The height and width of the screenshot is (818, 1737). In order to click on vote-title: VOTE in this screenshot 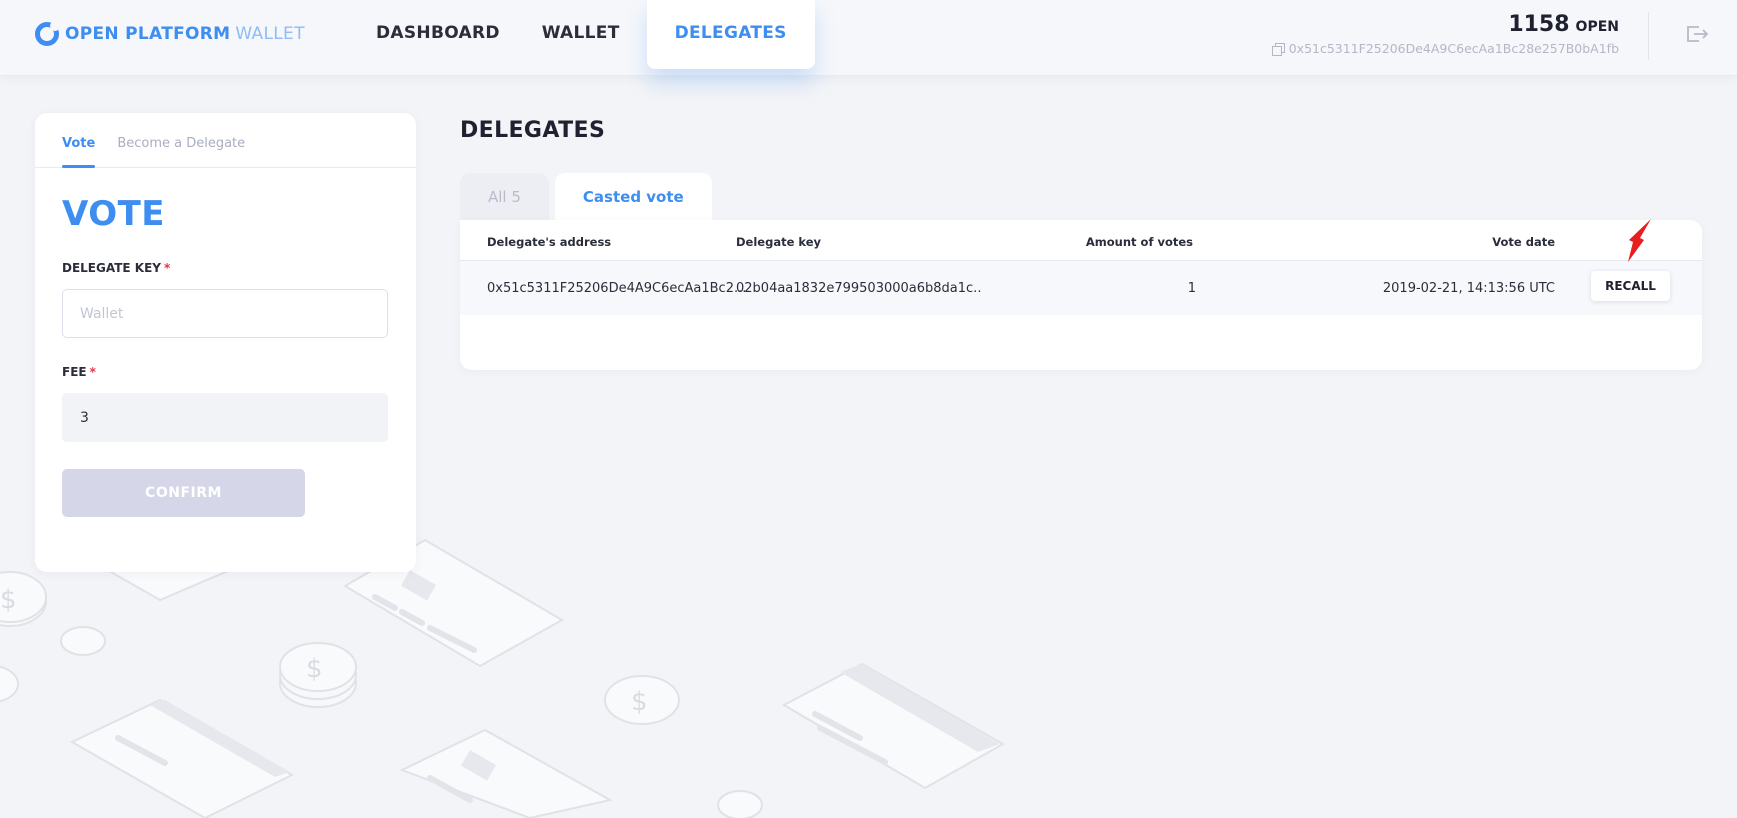, I will do `click(114, 214)`.